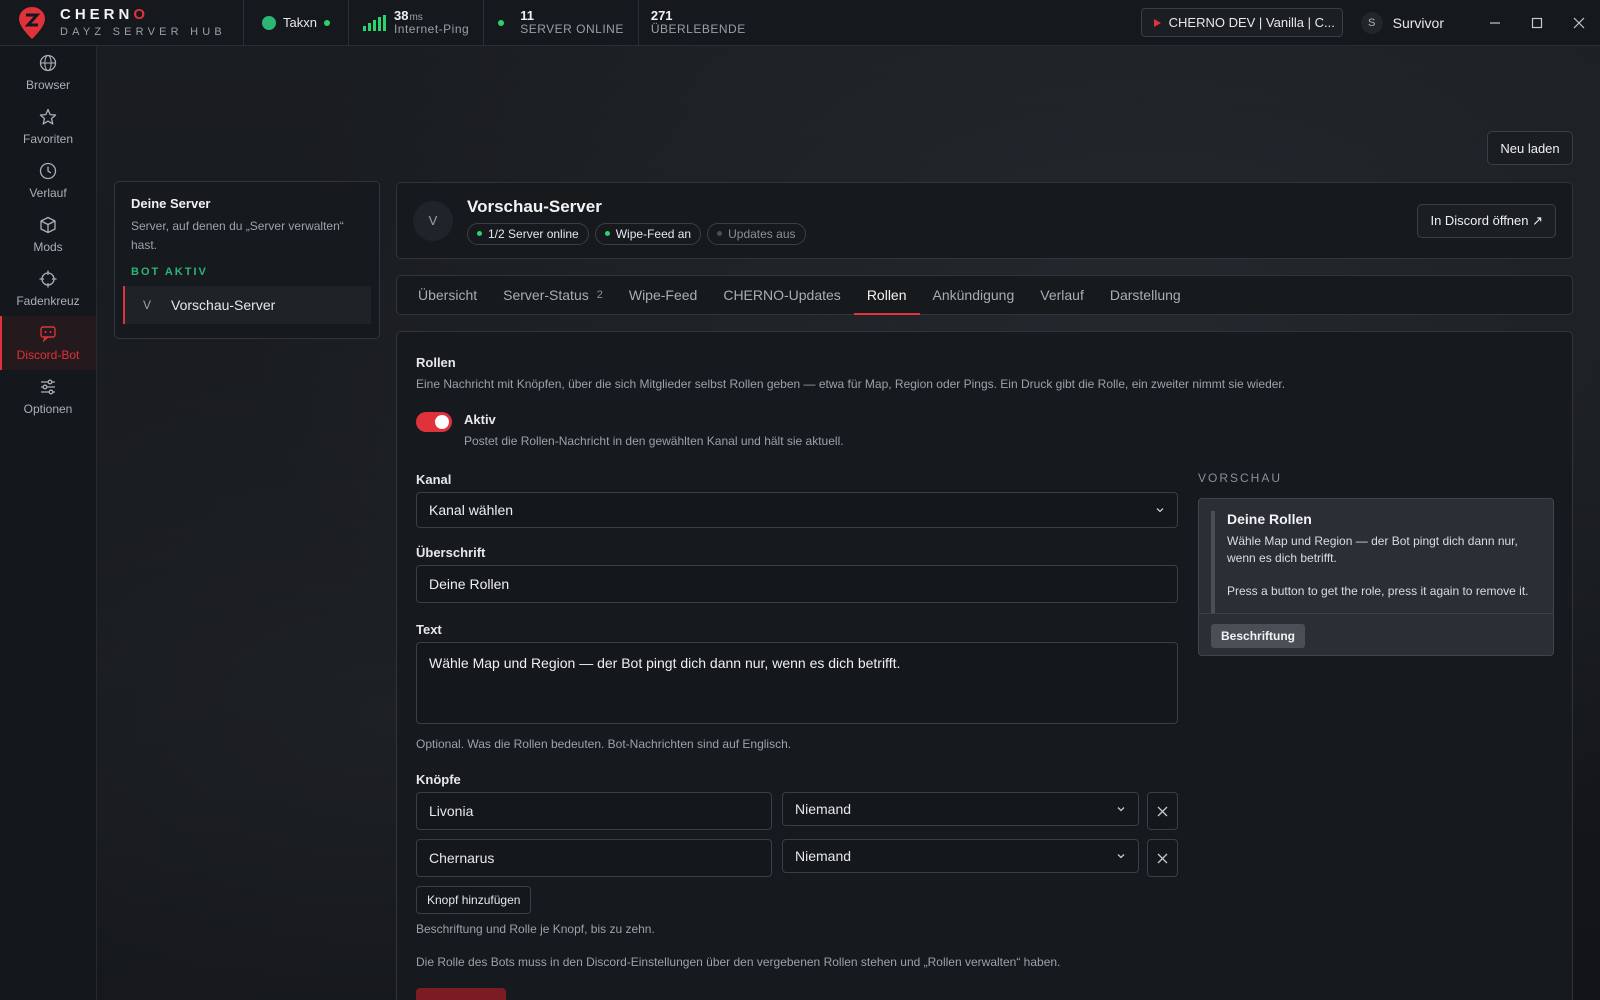 The width and height of the screenshot is (1600, 1000). What do you see at coordinates (48, 355) in the screenshot?
I see `sidebar-item-label: Discord-Bot` at bounding box center [48, 355].